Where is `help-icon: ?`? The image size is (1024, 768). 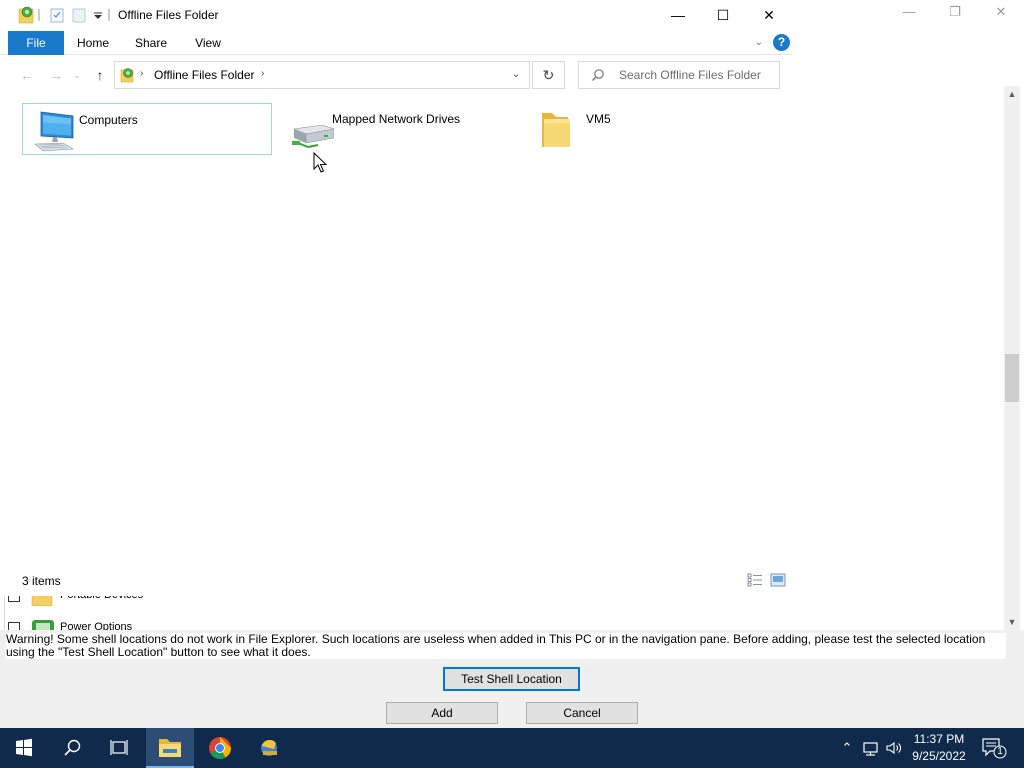
help-icon: ? is located at coordinates (781, 42).